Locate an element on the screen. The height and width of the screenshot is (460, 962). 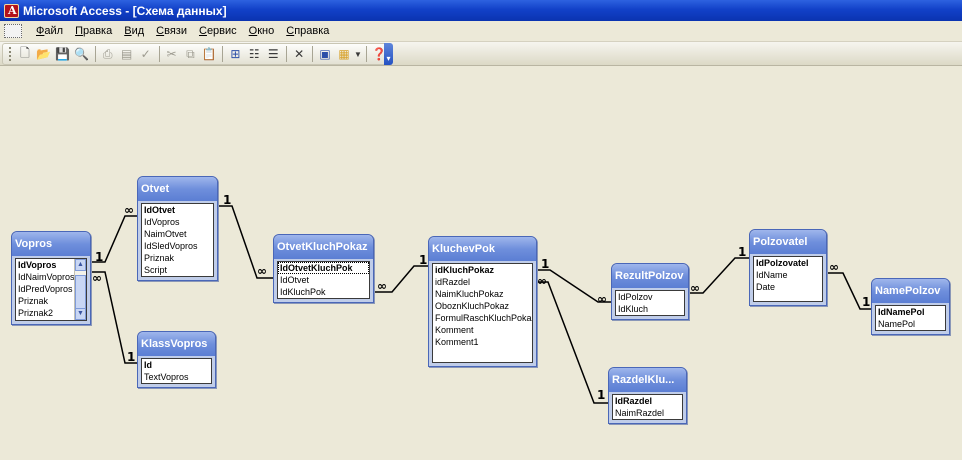
table-klassvopros: KlassVopros Id TextVopros is located at coordinates (176, 359).